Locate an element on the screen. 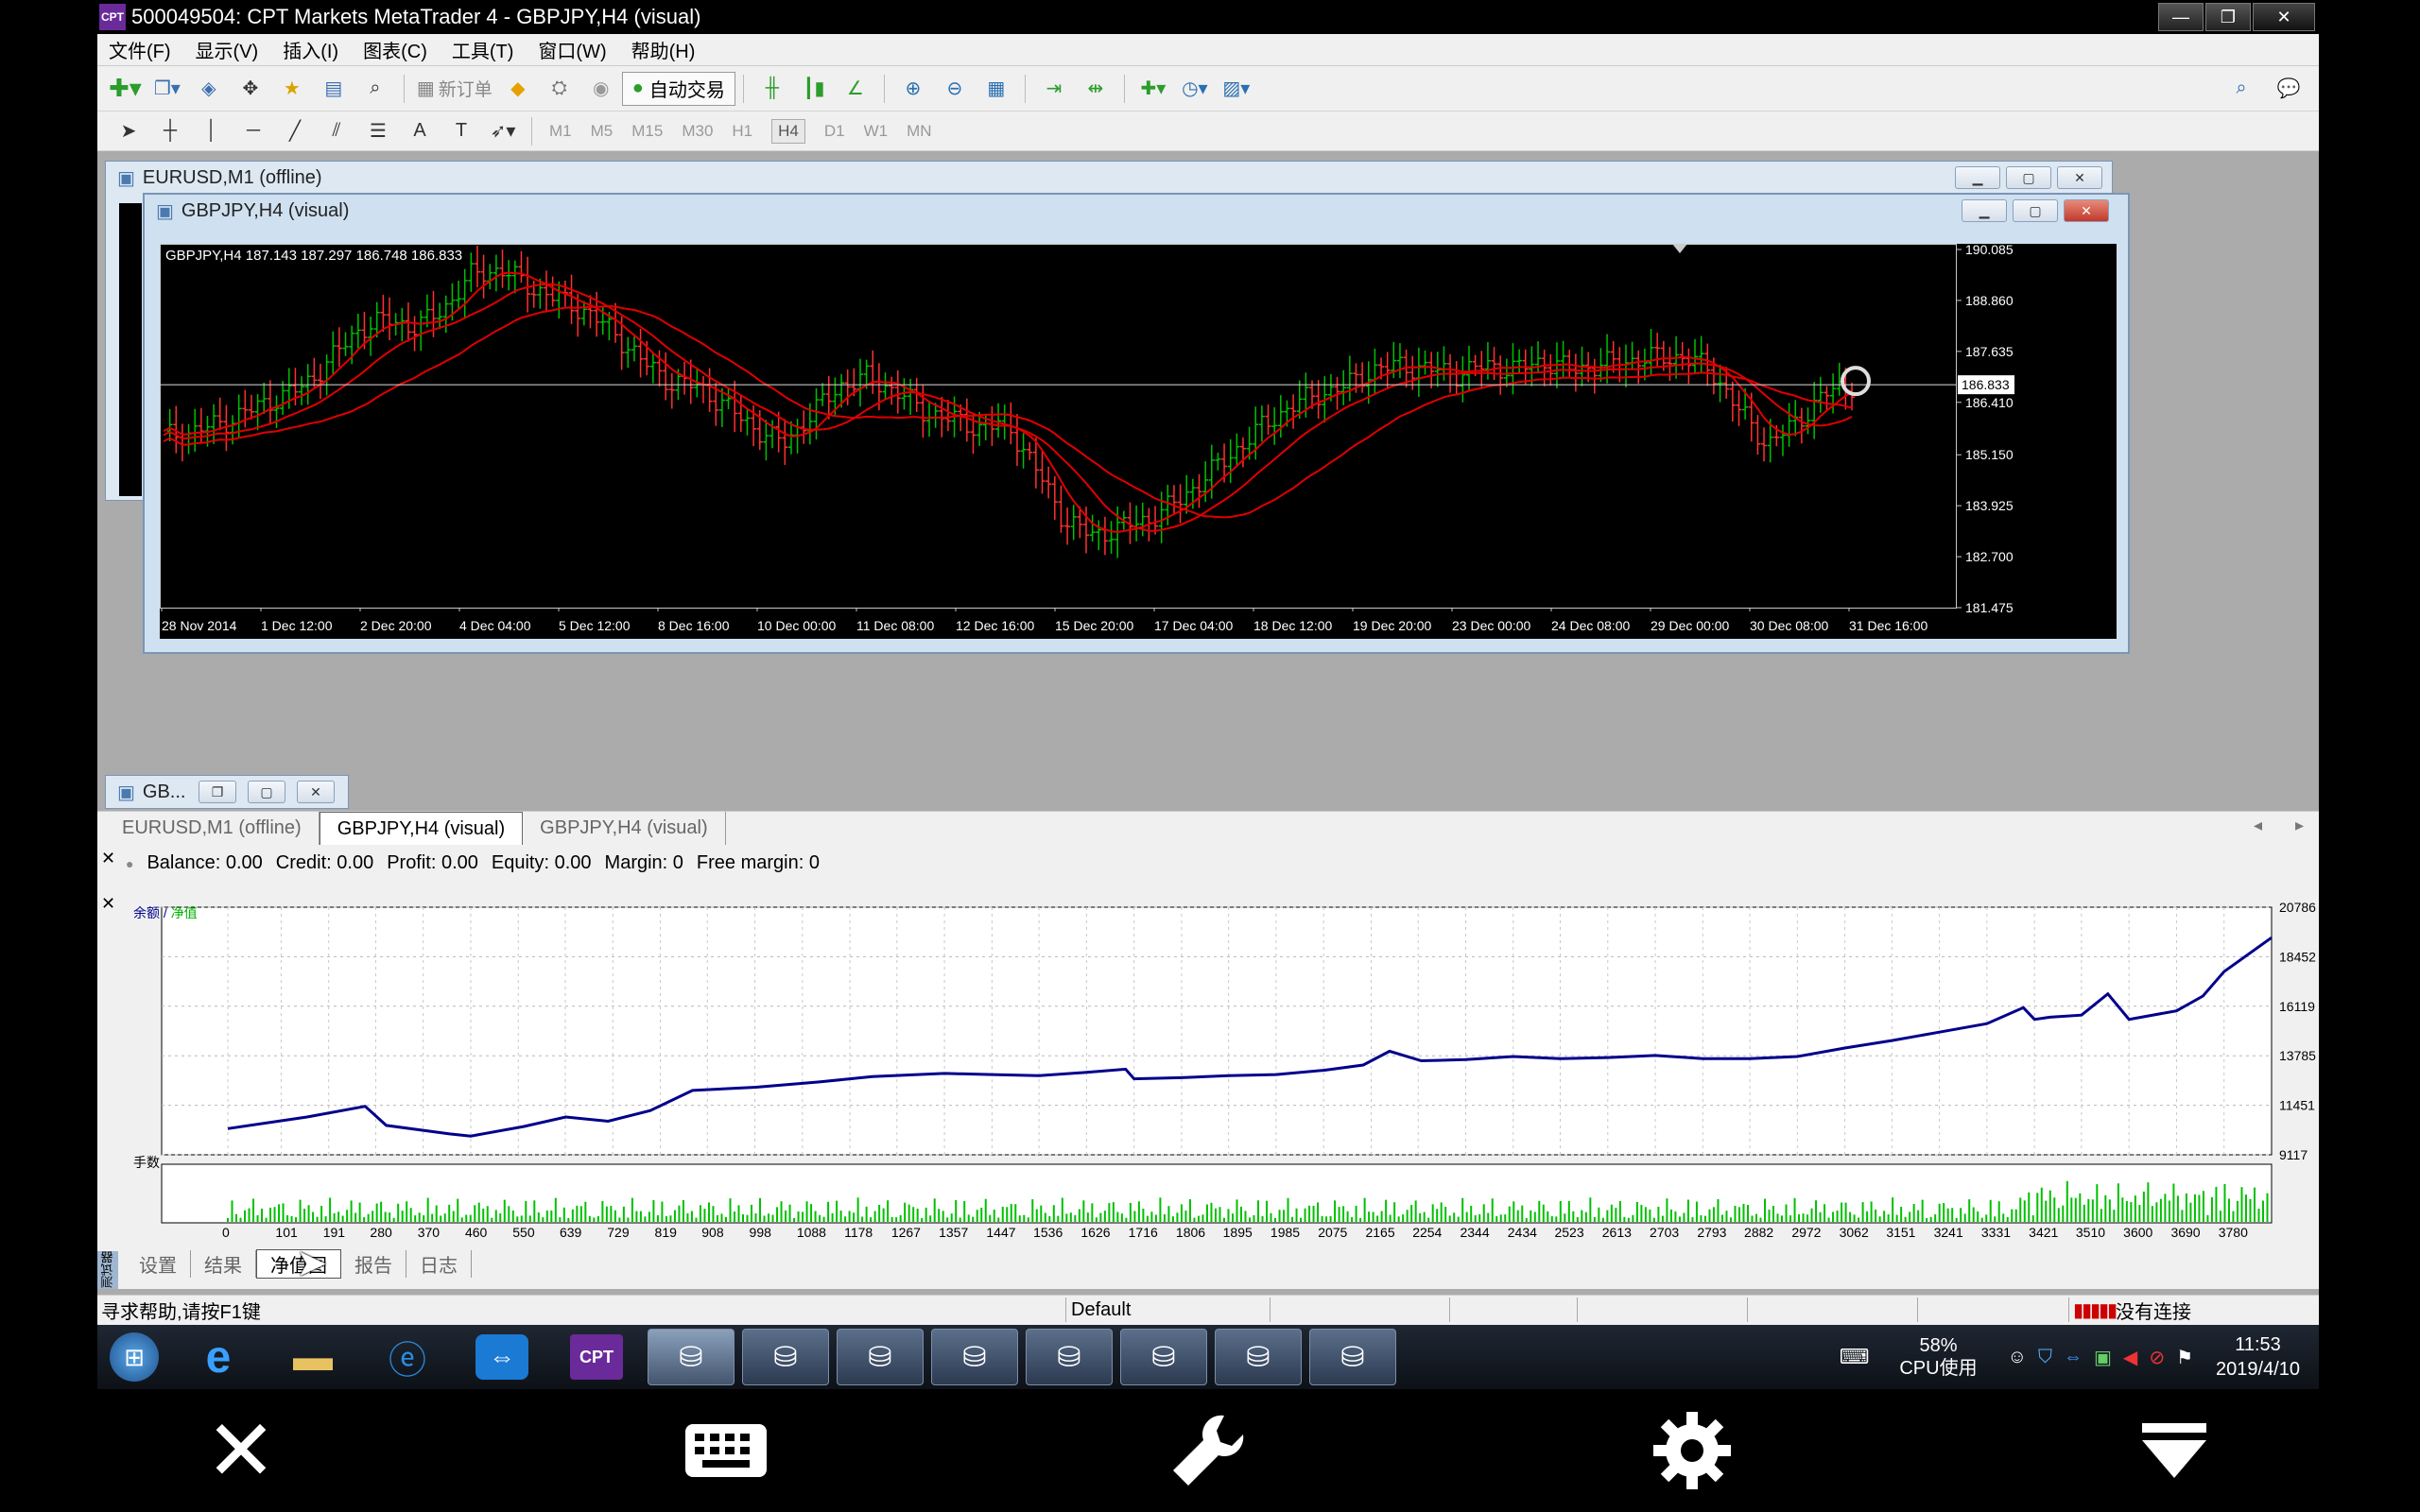 Image resolution: width=2420 pixels, height=1512 pixels. autotrading-button: ● 自动交易 is located at coordinates (678, 88).